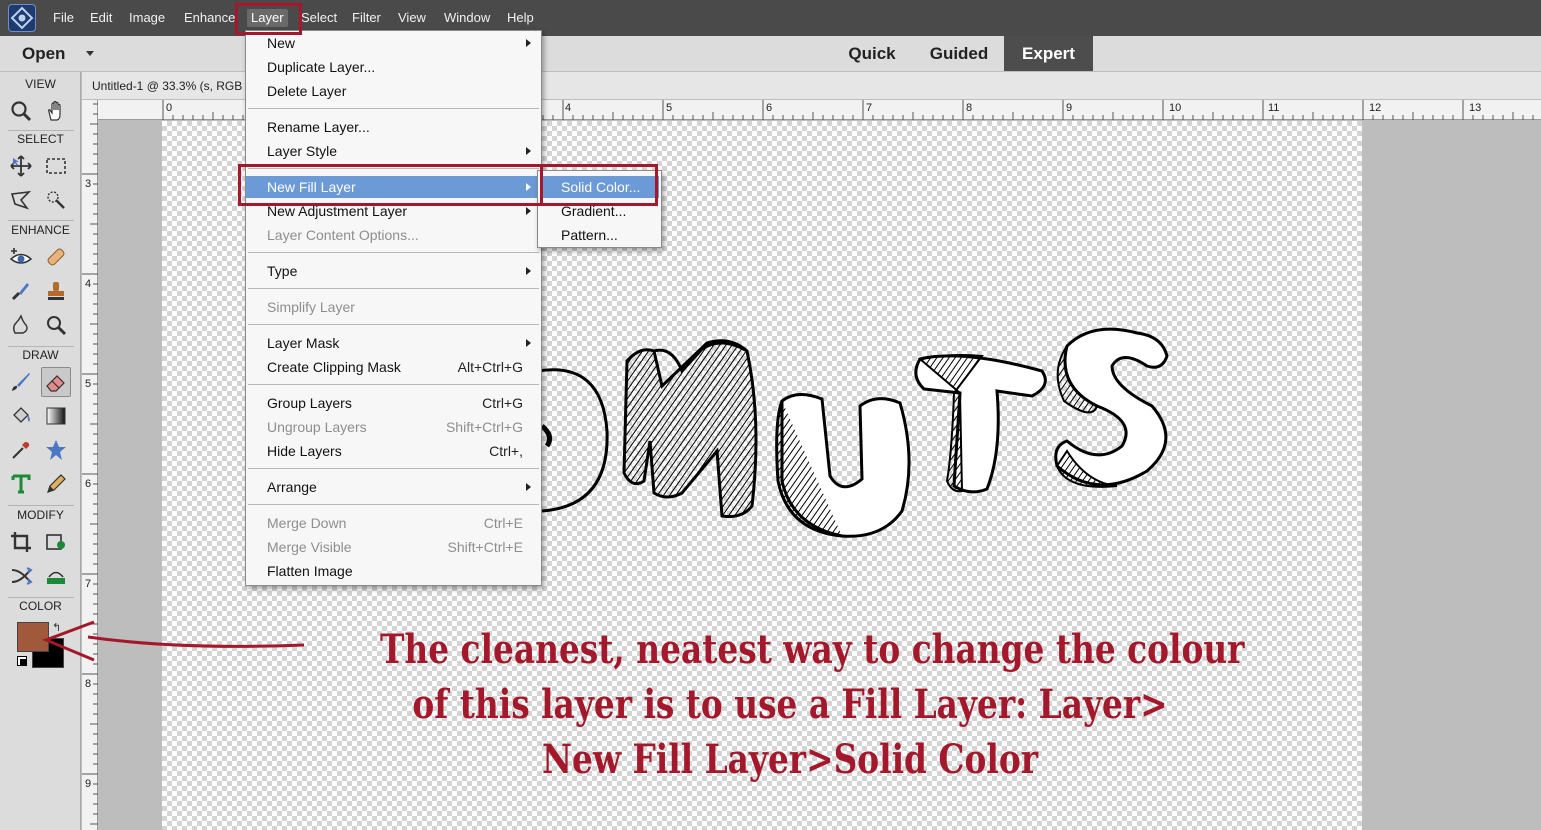 The height and width of the screenshot is (830, 1541). I want to click on spot-healing-tool-icon, so click(56, 257).